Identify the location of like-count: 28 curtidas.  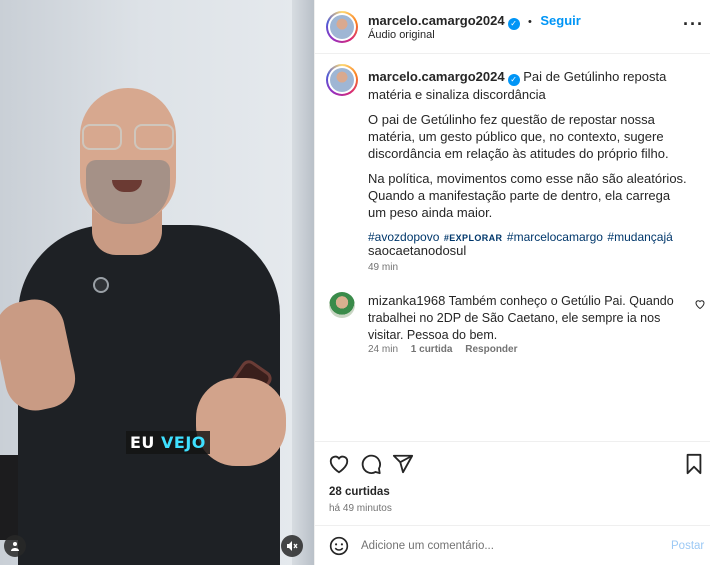
(359, 492).